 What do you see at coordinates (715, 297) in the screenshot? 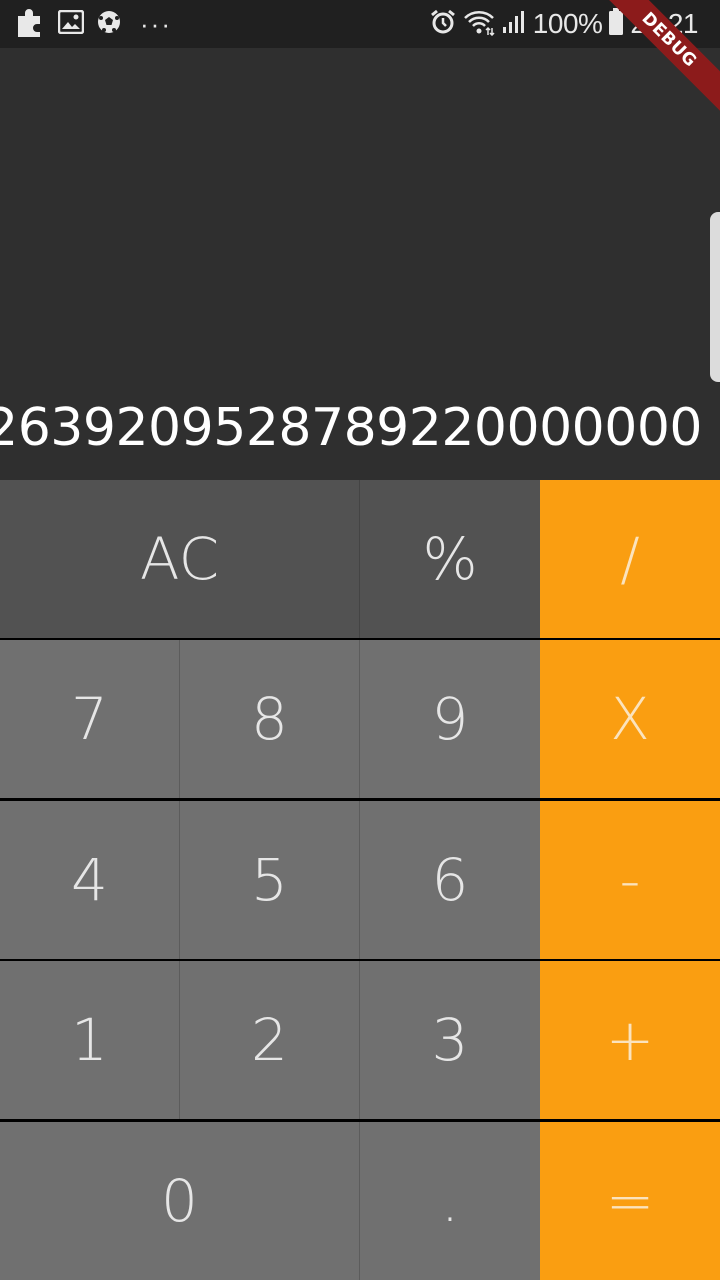
I see `scroll-handle` at bounding box center [715, 297].